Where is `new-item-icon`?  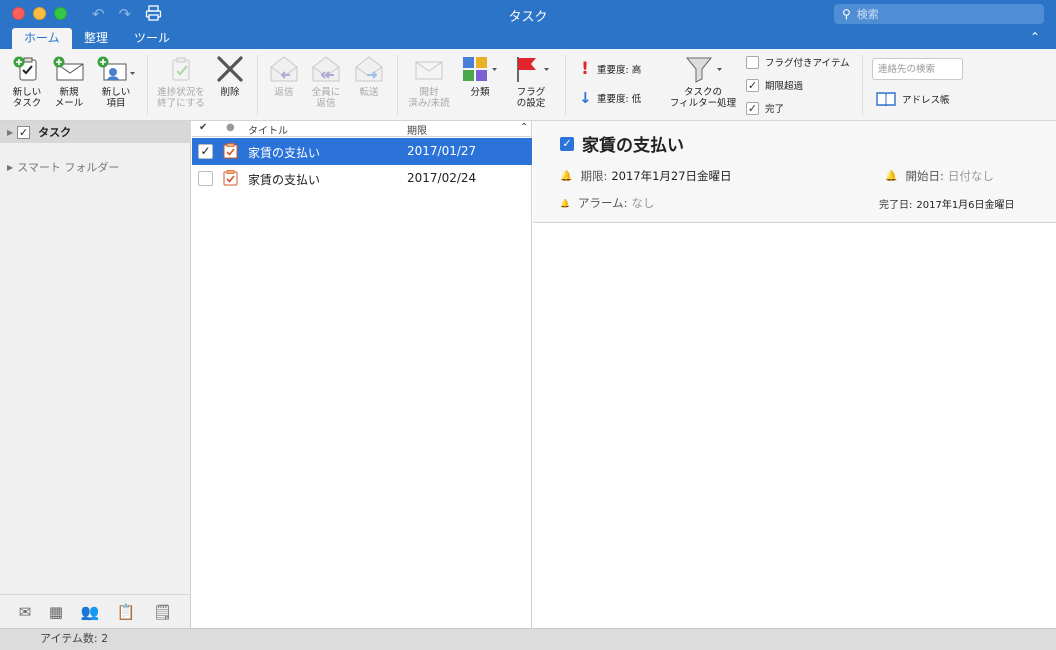
new-item-icon is located at coordinates (116, 68).